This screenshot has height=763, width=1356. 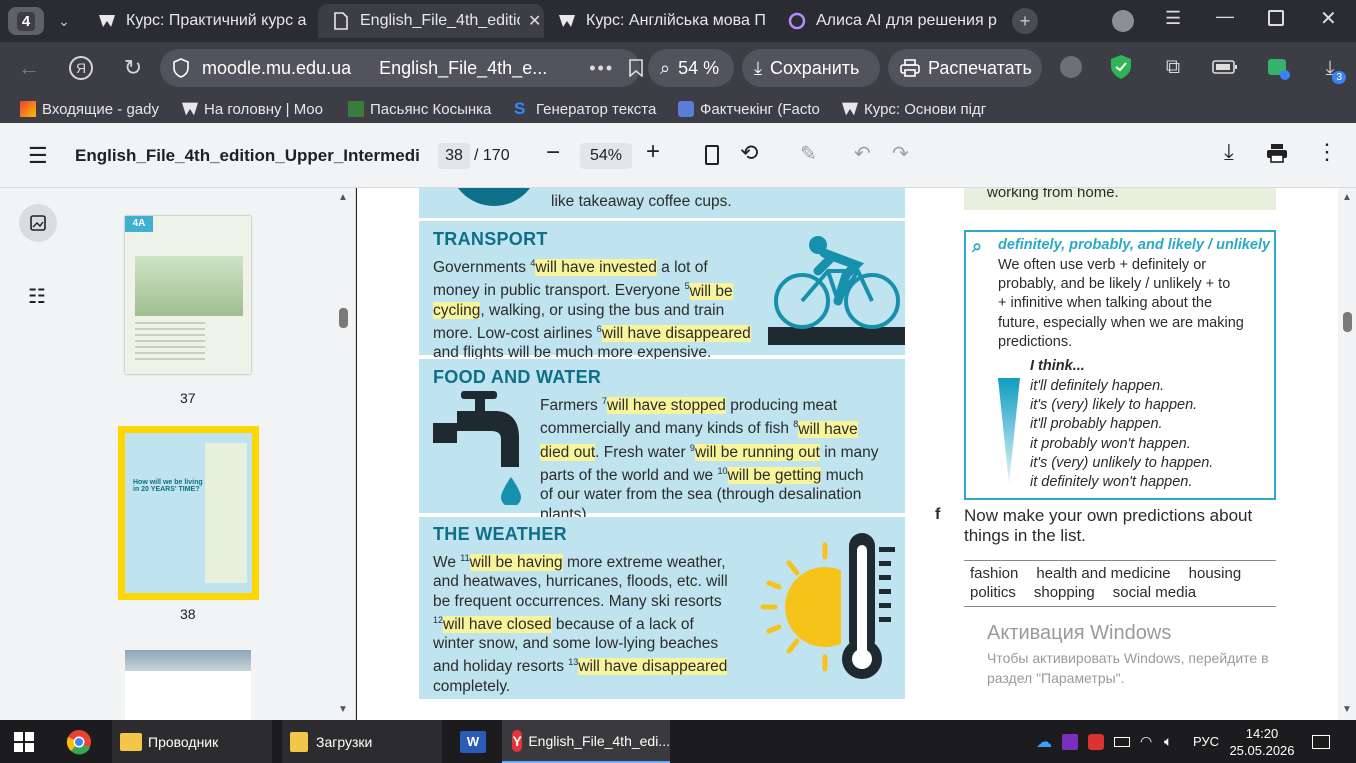 I want to click on highlight: will have disappeared, so click(x=653, y=667).